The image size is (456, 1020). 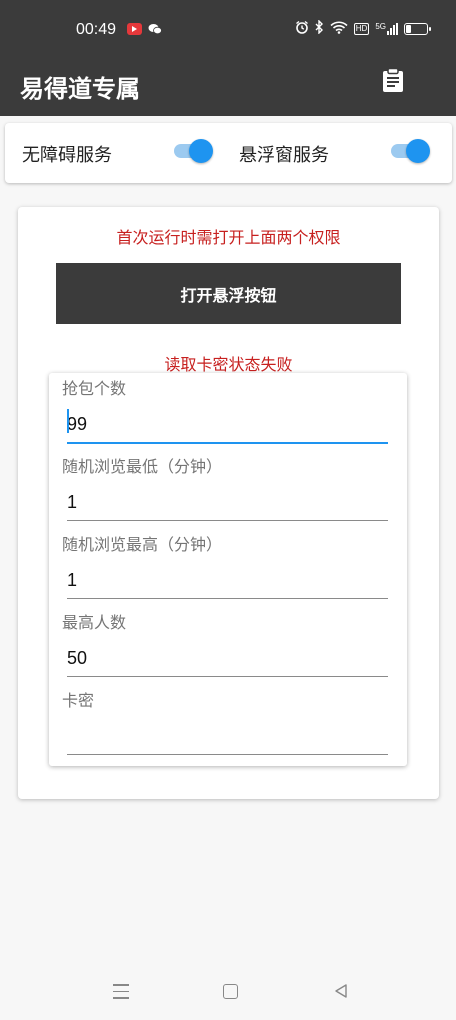 What do you see at coordinates (227, 425) in the screenshot?
I see `grab-count-input` at bounding box center [227, 425].